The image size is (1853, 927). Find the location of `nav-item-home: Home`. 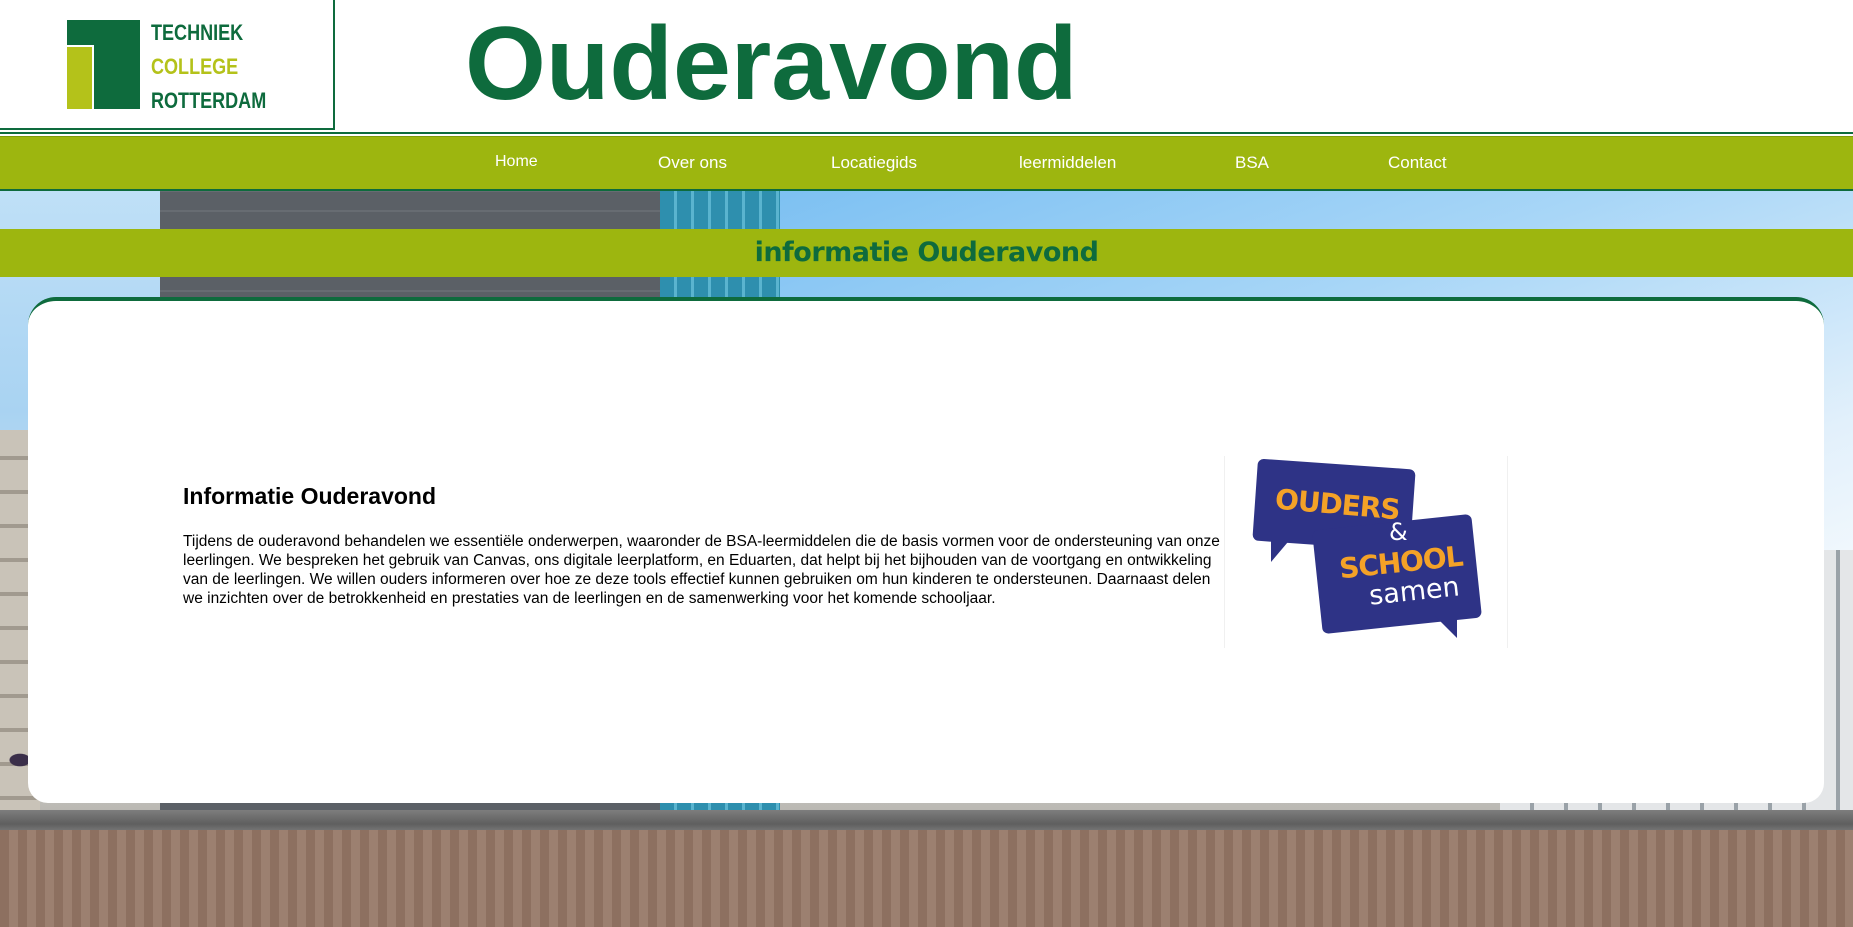

nav-item-home: Home is located at coordinates (516, 162).